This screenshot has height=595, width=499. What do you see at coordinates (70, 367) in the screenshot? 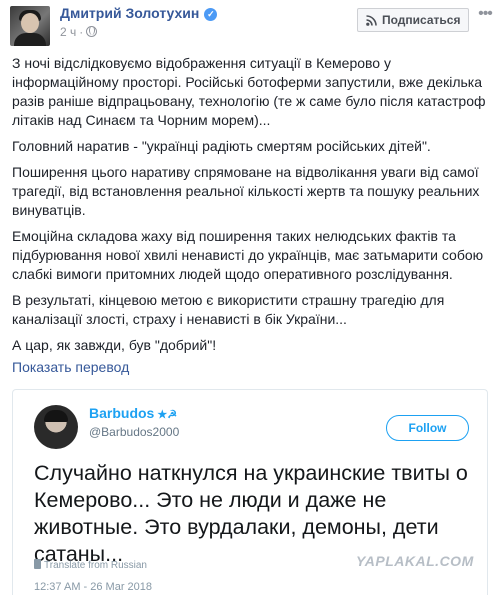
I see `show-translation-link: Показать перевод` at bounding box center [70, 367].